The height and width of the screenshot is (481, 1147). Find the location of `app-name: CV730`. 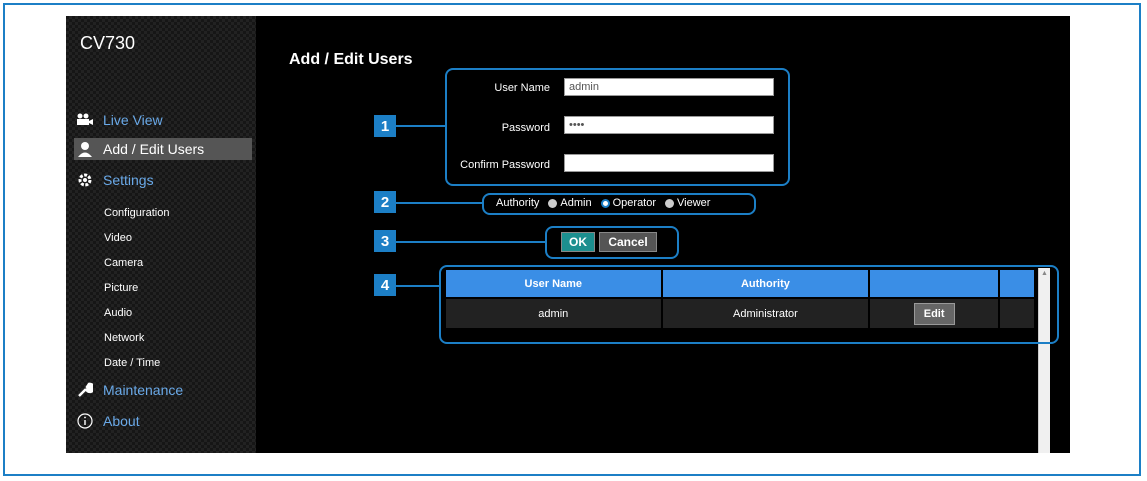

app-name: CV730 is located at coordinates (108, 43).